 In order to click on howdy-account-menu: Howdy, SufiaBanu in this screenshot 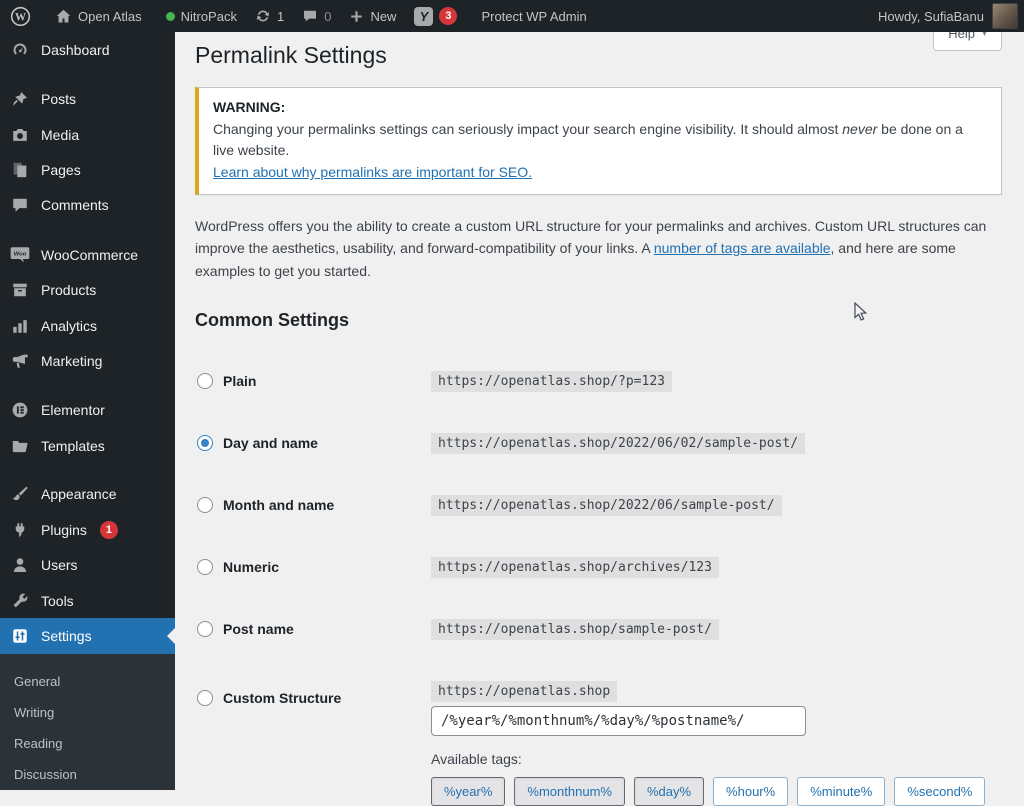, I will do `click(931, 16)`.